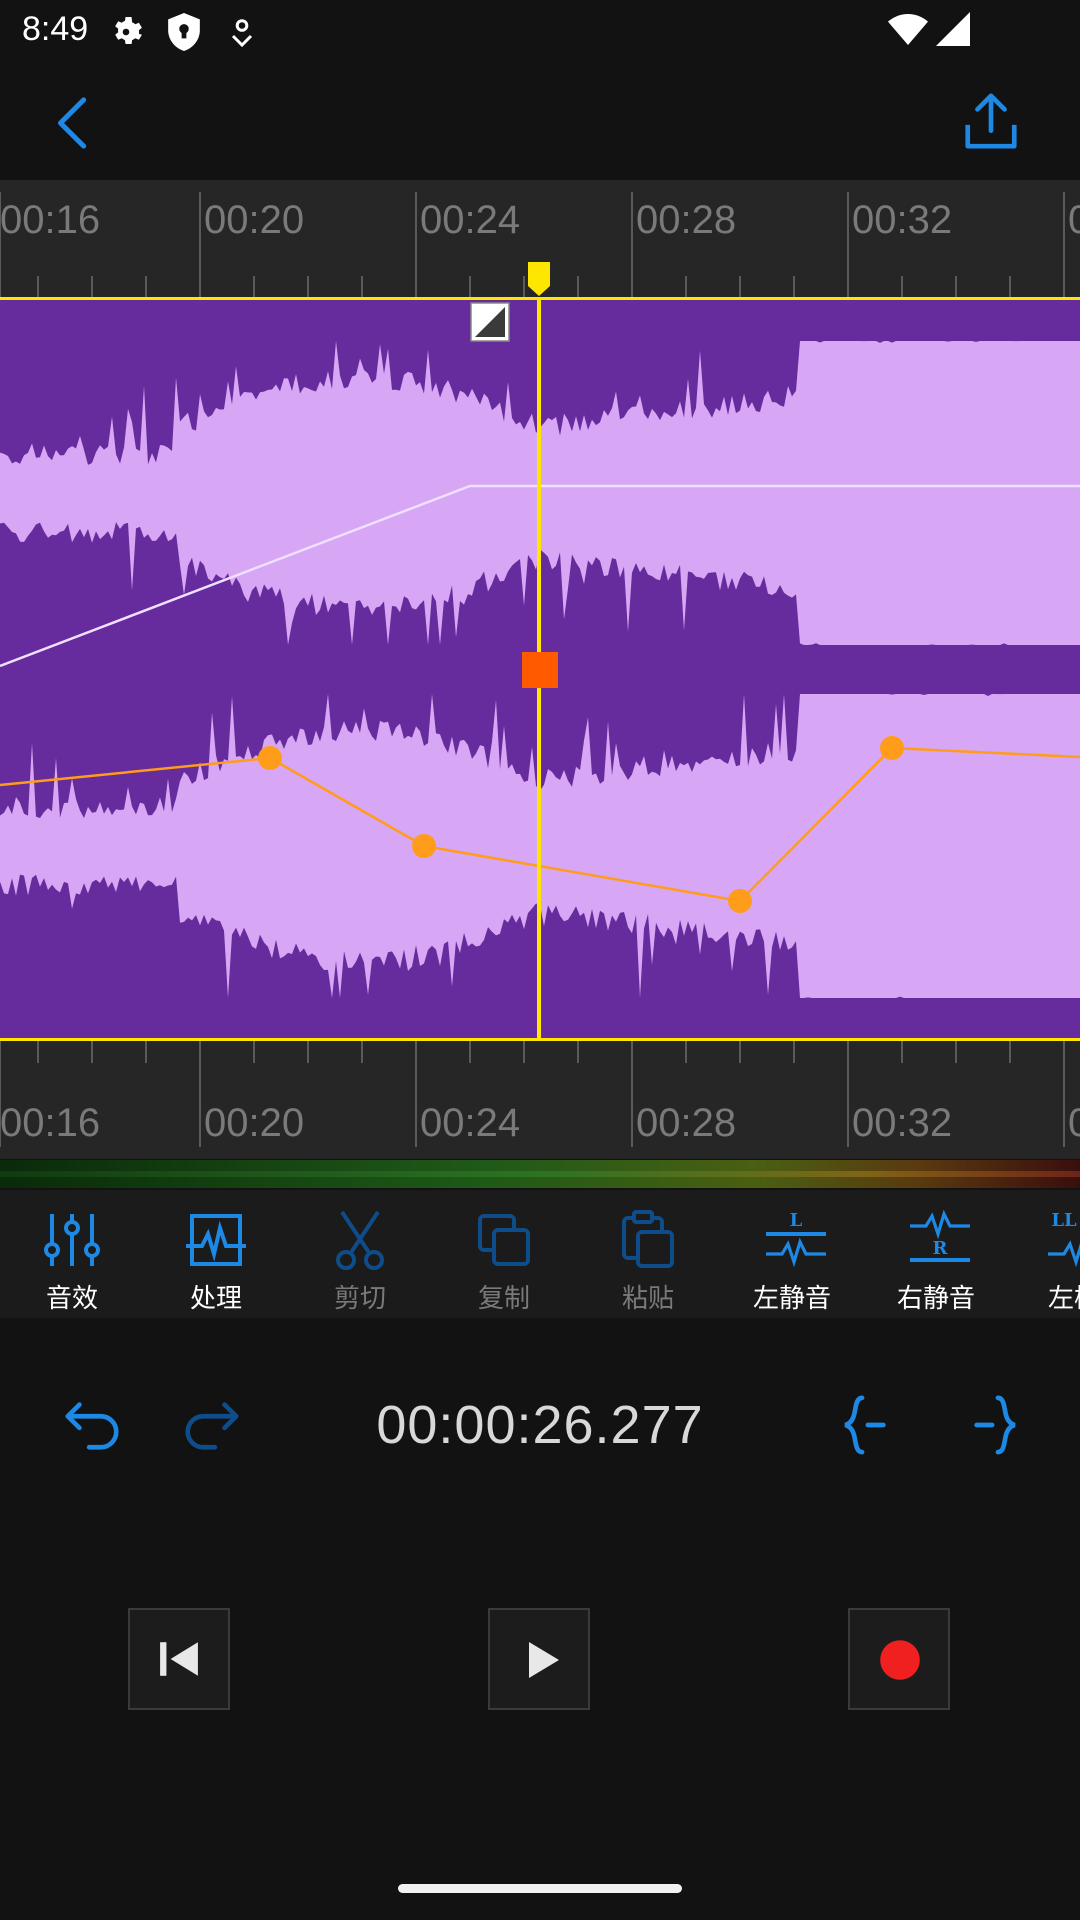 This screenshot has height=1920, width=1080. What do you see at coordinates (647, 1299) in the screenshot?
I see `tool-label: 粘贴` at bounding box center [647, 1299].